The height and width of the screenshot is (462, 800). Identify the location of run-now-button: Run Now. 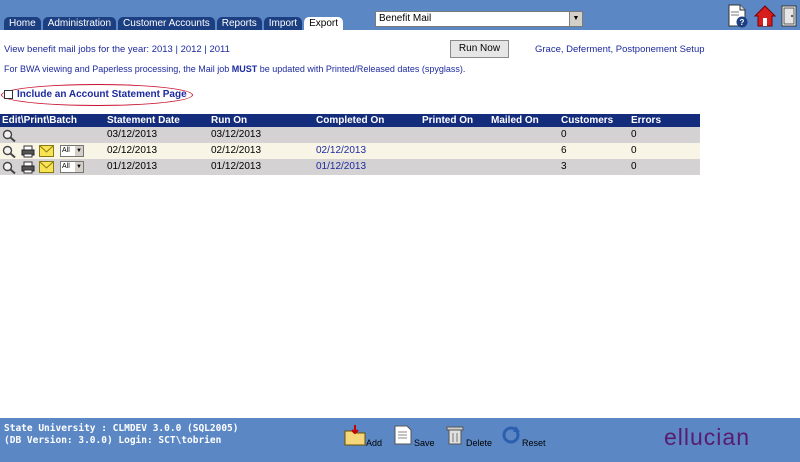
(479, 49).